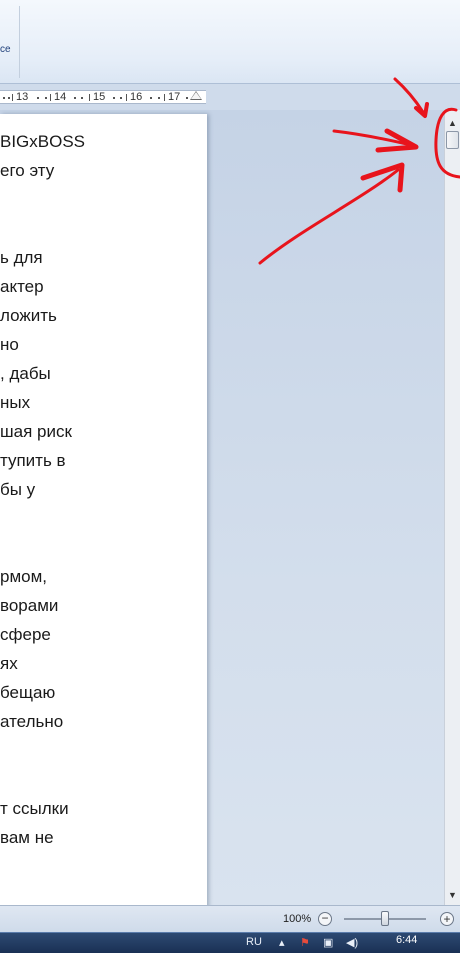 The image size is (460, 953). I want to click on zoom-in-button: +, so click(447, 919).